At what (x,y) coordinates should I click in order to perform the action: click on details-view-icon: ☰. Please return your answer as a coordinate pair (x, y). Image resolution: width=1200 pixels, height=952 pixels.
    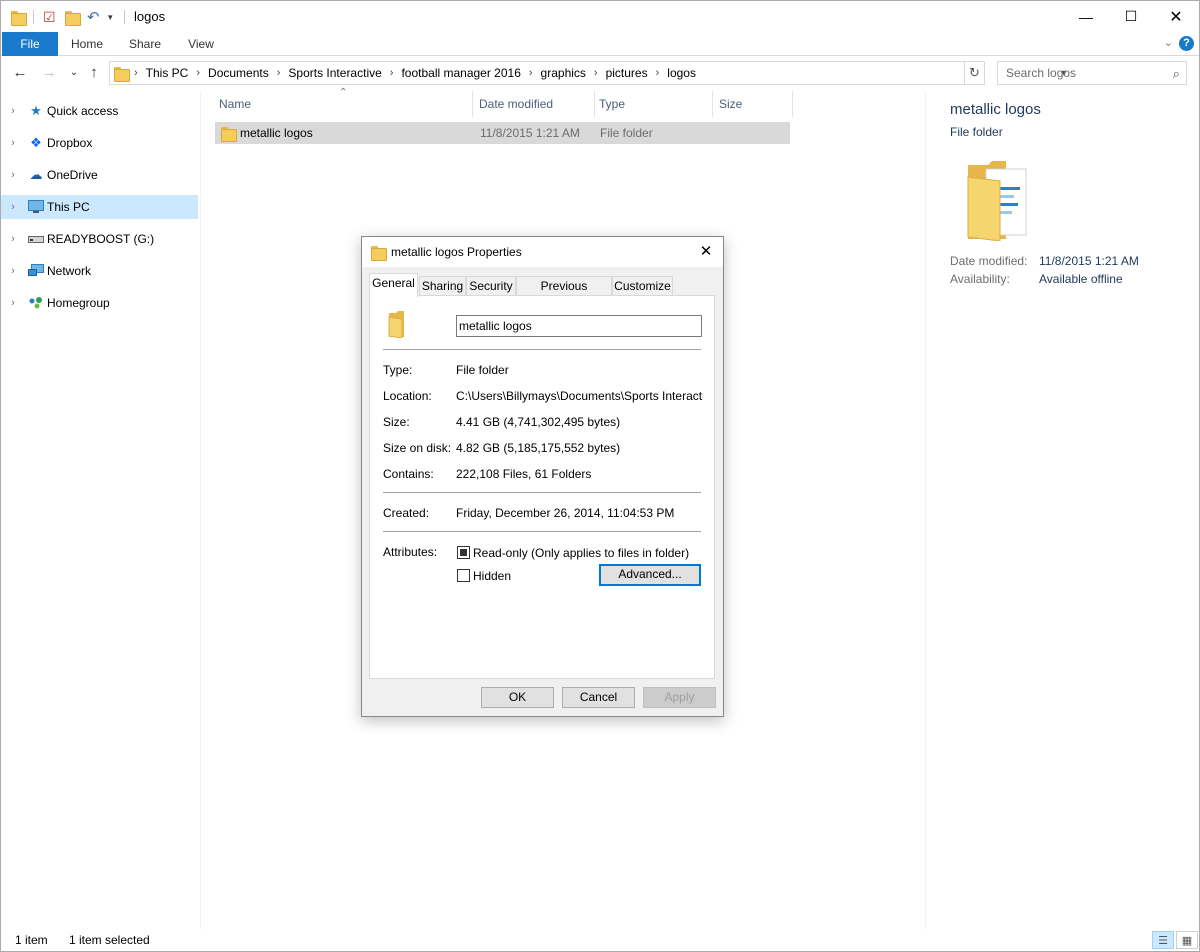
    Looking at the image, I should click on (1163, 940).